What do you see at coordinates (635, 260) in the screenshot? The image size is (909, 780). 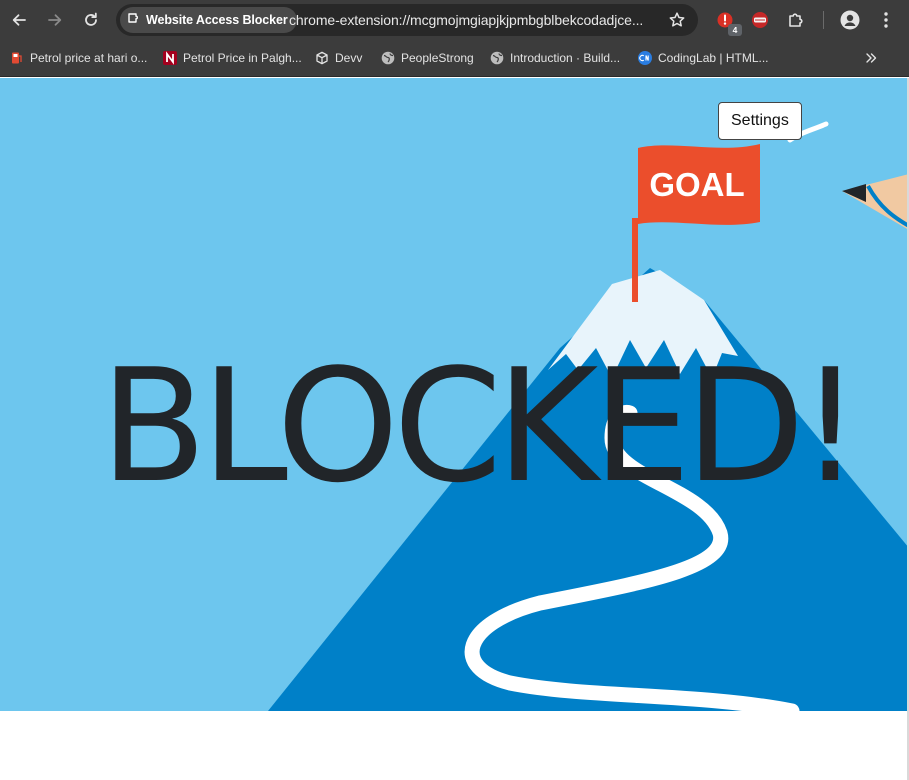 I see `flag-pole` at bounding box center [635, 260].